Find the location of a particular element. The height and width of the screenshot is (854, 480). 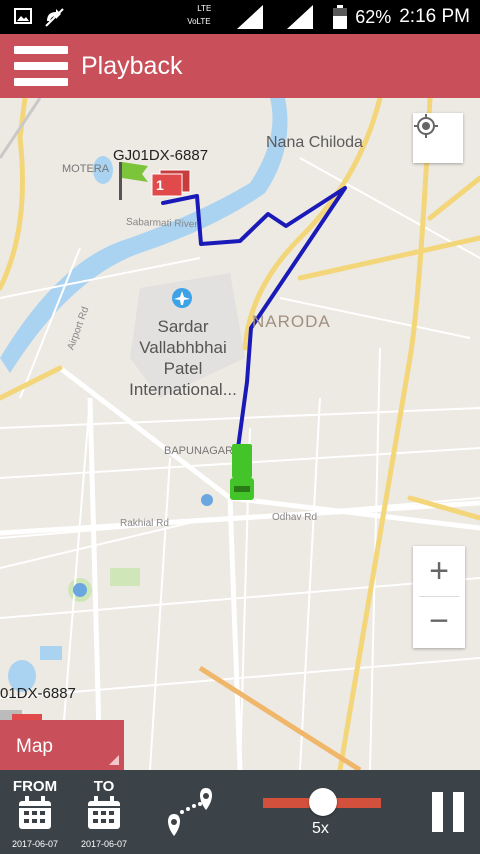

hamburger-menu-icon is located at coordinates (41, 66).